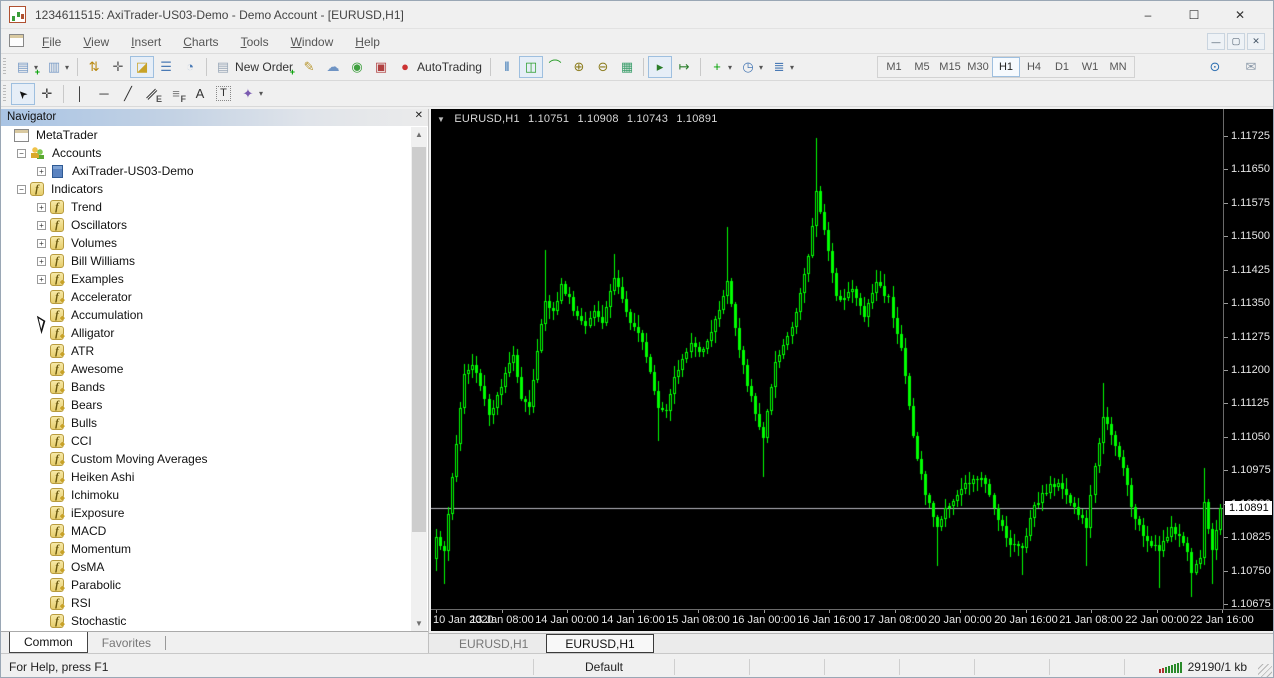 This screenshot has width=1274, height=678. Describe the element at coordinates (152, 94) in the screenshot. I see `equidistant-channel-button: ∥ E` at that location.